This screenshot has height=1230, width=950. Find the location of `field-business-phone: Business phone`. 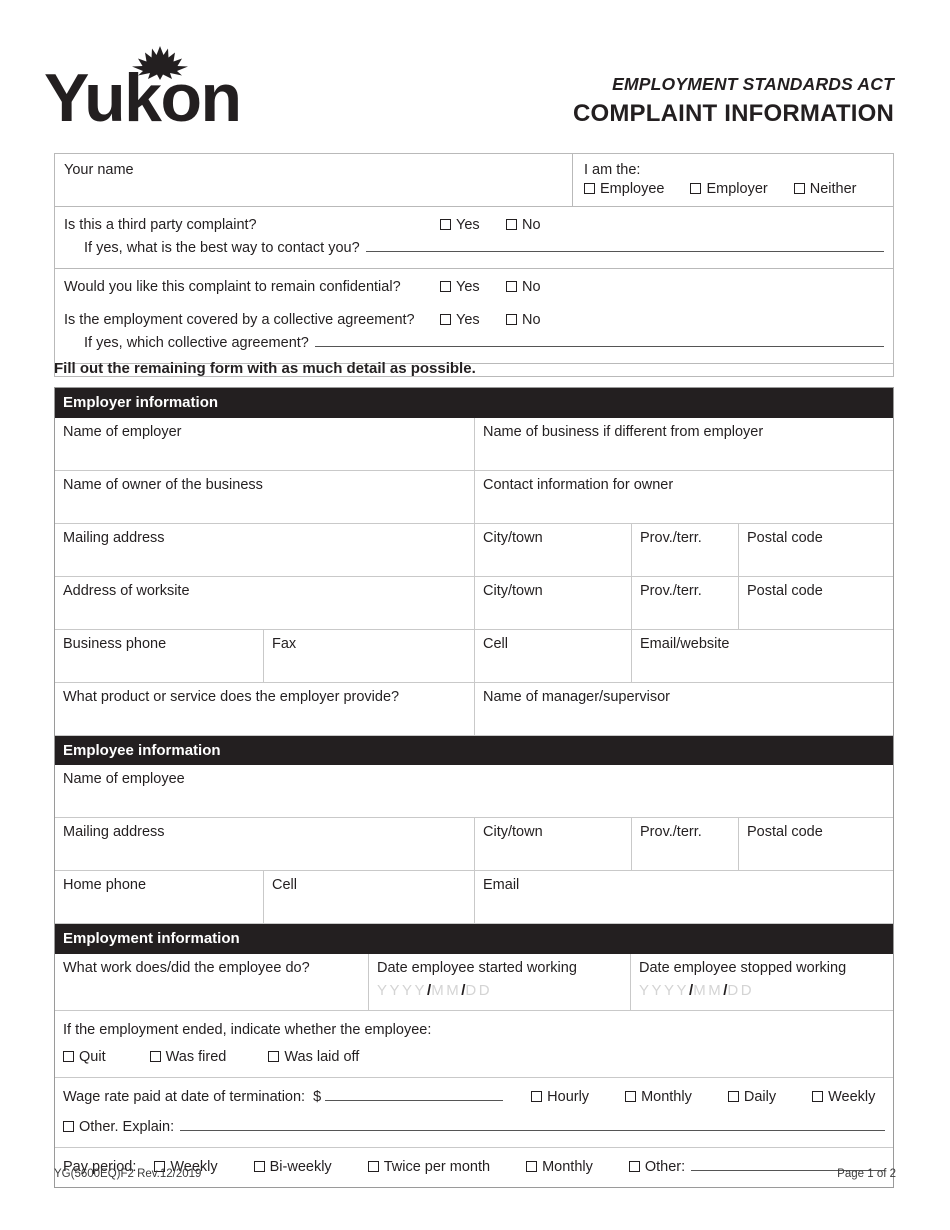

field-business-phone: Business phone is located at coordinates (159, 655).